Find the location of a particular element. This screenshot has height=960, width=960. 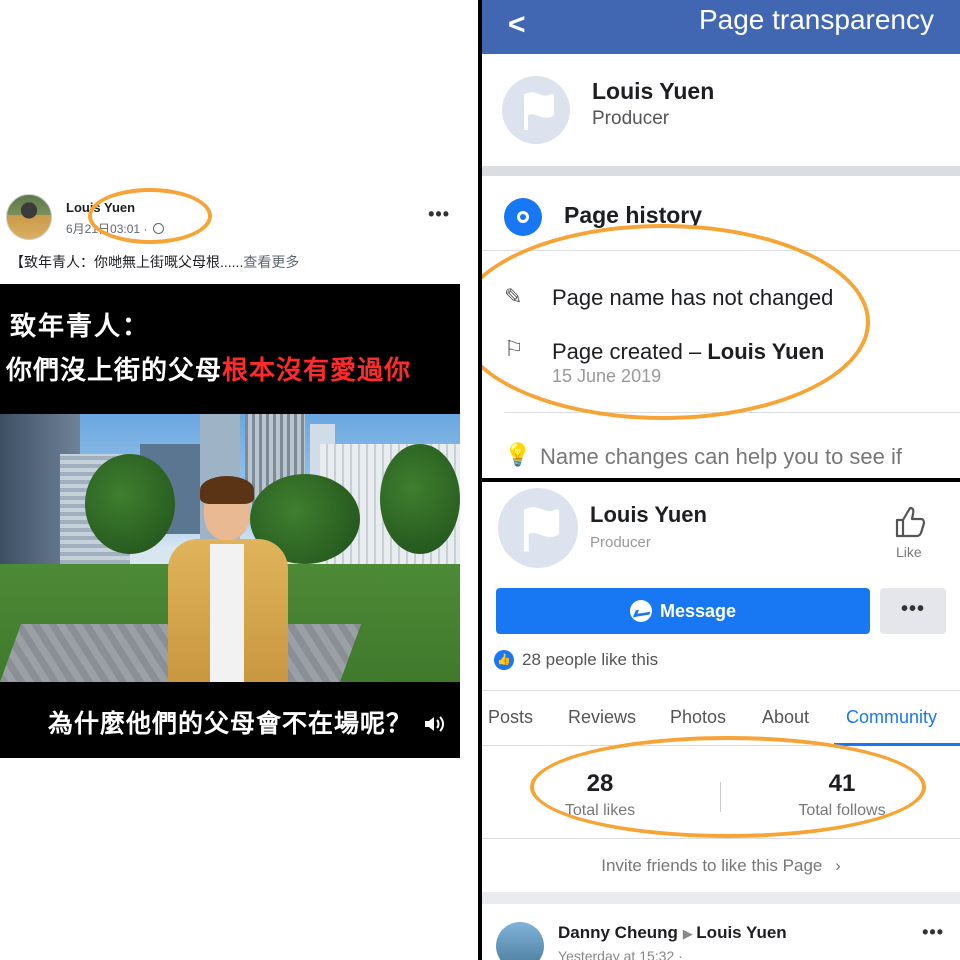

likes-summary-text: 28 people like this is located at coordinates (590, 659).